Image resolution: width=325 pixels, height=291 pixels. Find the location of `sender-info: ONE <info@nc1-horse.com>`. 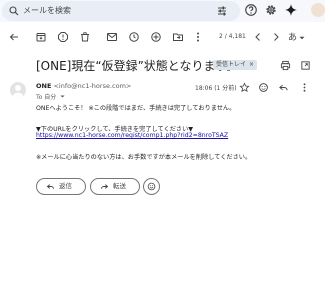

sender-info: ONE <info@nc1-horse.com> is located at coordinates (83, 86).